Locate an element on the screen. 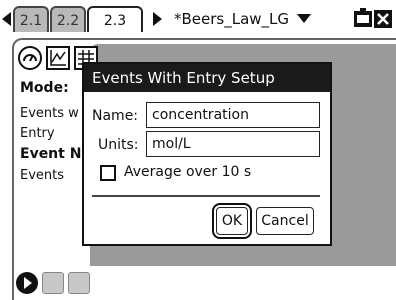 This screenshot has height=300, width=396. document-menu-caret-icon is located at coordinates (304, 18).